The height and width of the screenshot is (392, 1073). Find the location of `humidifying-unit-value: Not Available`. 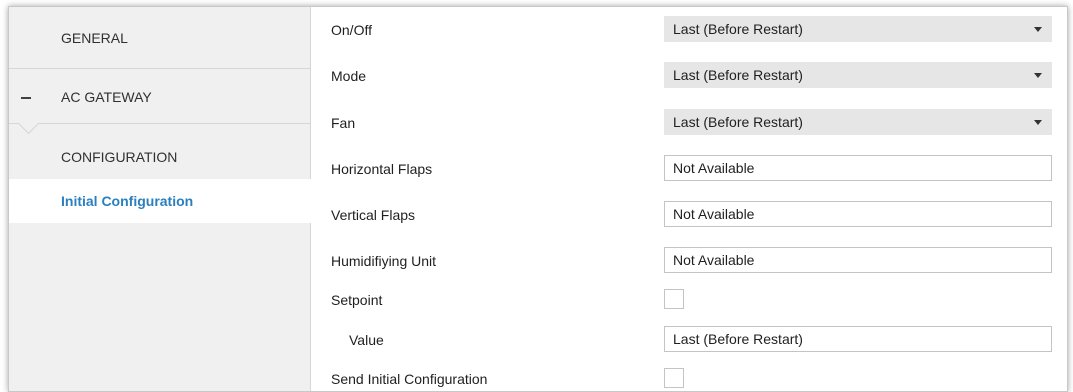

humidifying-unit-value: Not Available is located at coordinates (714, 260).